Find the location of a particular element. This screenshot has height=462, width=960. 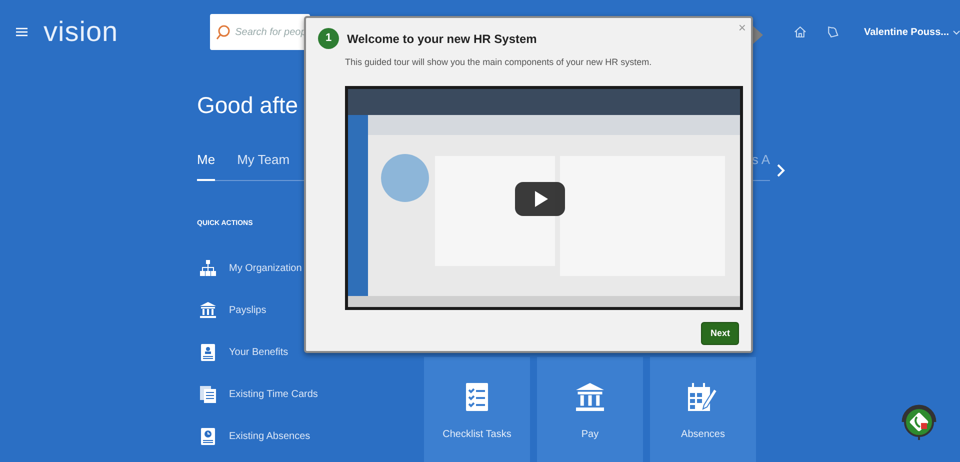

app-tile: Checklist Tasks is located at coordinates (477, 409).